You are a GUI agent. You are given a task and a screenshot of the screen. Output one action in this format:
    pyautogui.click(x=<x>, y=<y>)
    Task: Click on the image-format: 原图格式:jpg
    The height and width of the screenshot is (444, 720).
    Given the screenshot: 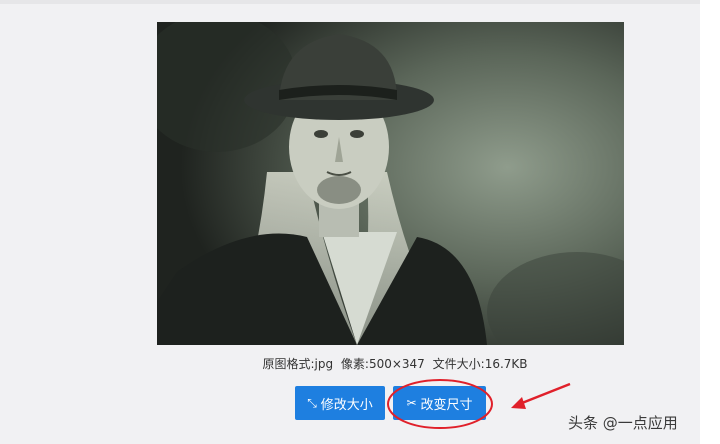 What is the action you would take?
    pyautogui.click(x=298, y=364)
    